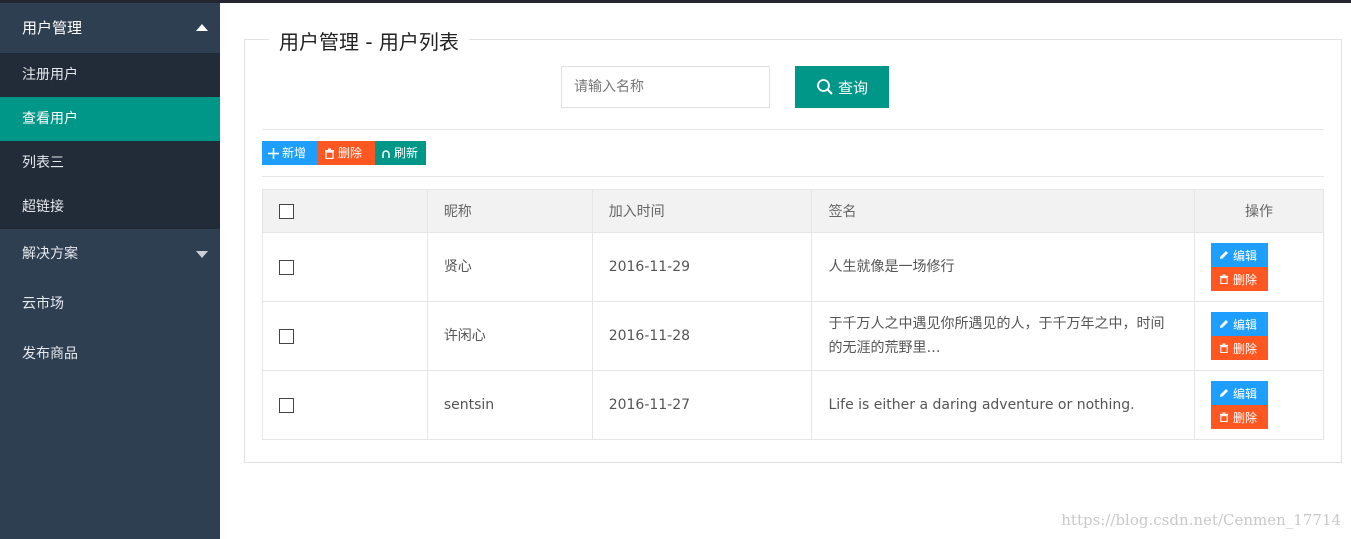 The image size is (1351, 539). Describe the element at coordinates (110, 254) in the screenshot. I see `nav-group-solutions: 解决方案` at that location.